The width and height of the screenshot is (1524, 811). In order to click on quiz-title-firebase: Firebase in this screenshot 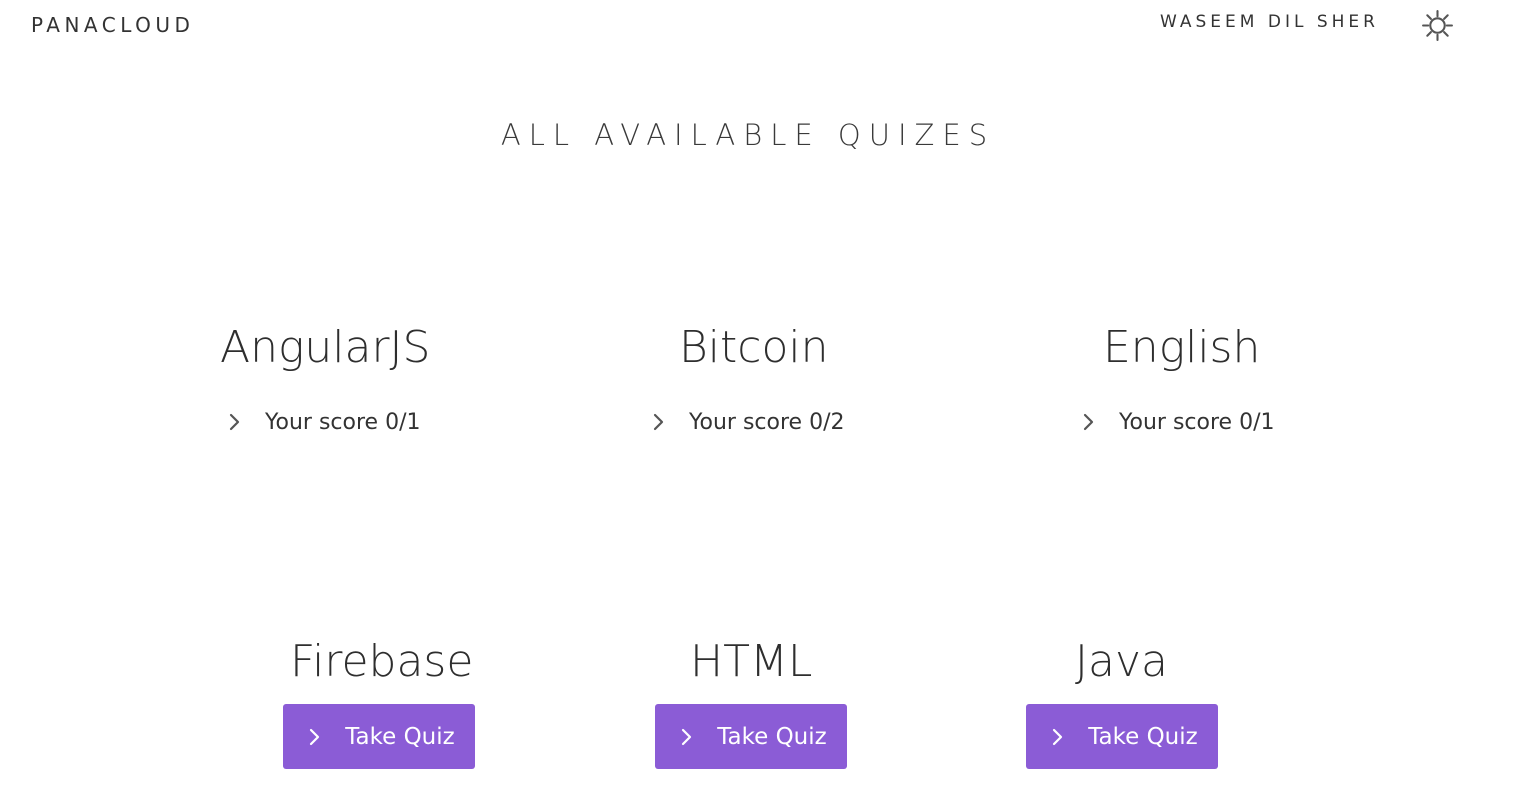, I will do `click(382, 661)`.